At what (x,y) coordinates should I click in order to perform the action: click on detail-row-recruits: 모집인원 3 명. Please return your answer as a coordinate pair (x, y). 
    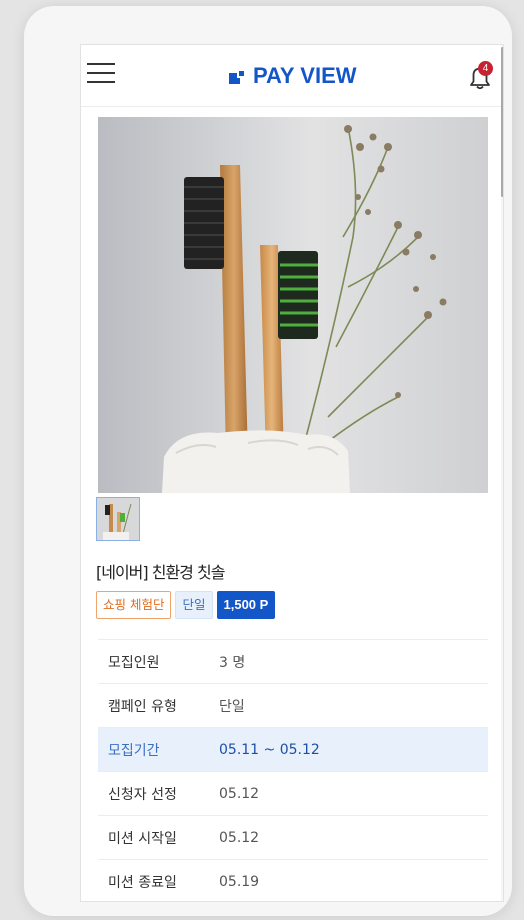
    Looking at the image, I should click on (293, 662).